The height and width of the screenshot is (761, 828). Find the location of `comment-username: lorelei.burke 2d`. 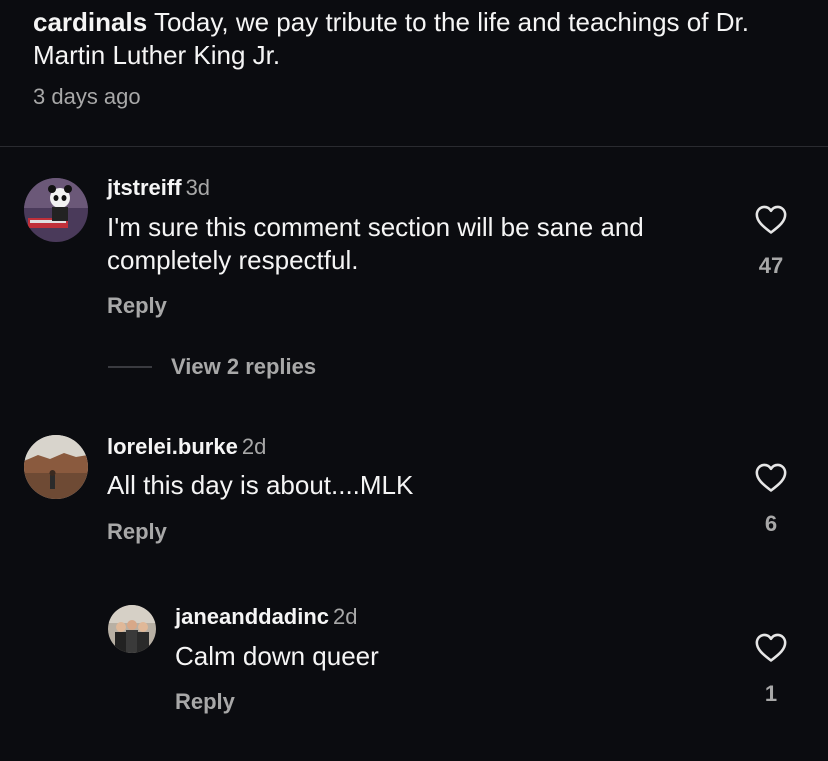

comment-username: lorelei.burke 2d is located at coordinates (186, 447).